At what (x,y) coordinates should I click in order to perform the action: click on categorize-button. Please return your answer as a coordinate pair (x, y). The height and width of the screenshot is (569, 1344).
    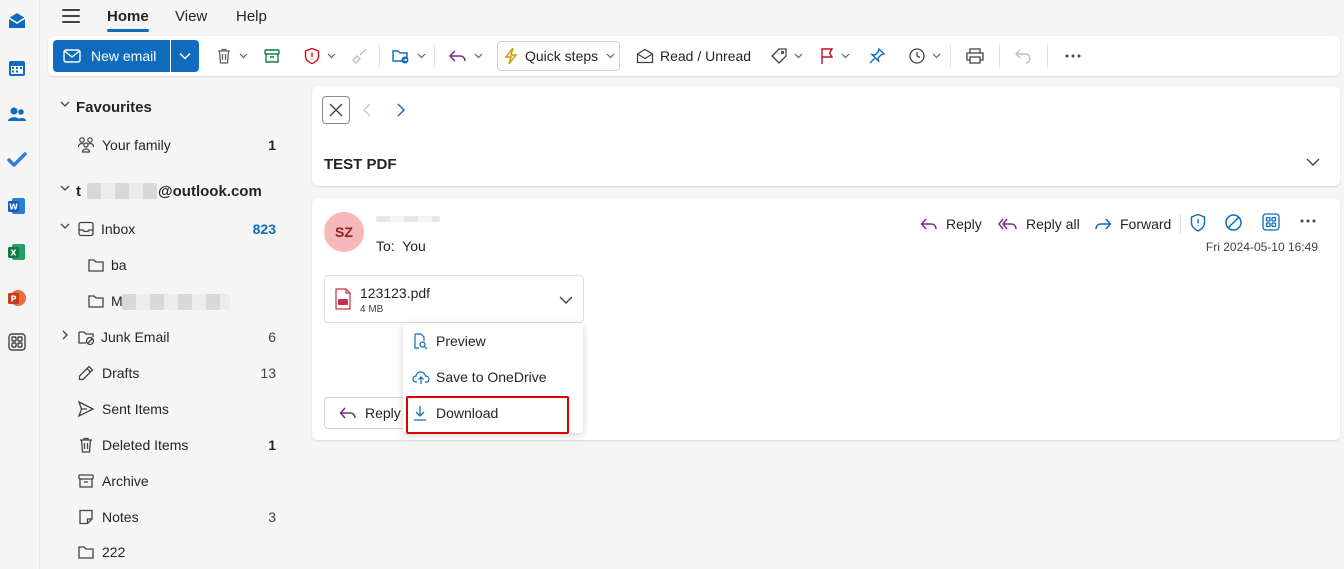
    Looking at the image, I should click on (786, 56).